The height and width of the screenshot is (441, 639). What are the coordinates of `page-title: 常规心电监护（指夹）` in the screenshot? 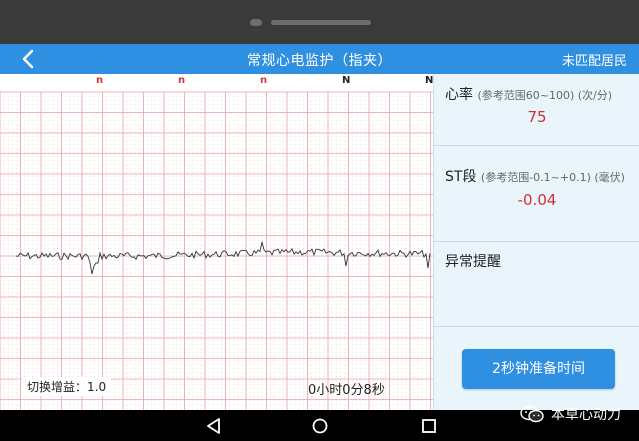 It's located at (319, 61).